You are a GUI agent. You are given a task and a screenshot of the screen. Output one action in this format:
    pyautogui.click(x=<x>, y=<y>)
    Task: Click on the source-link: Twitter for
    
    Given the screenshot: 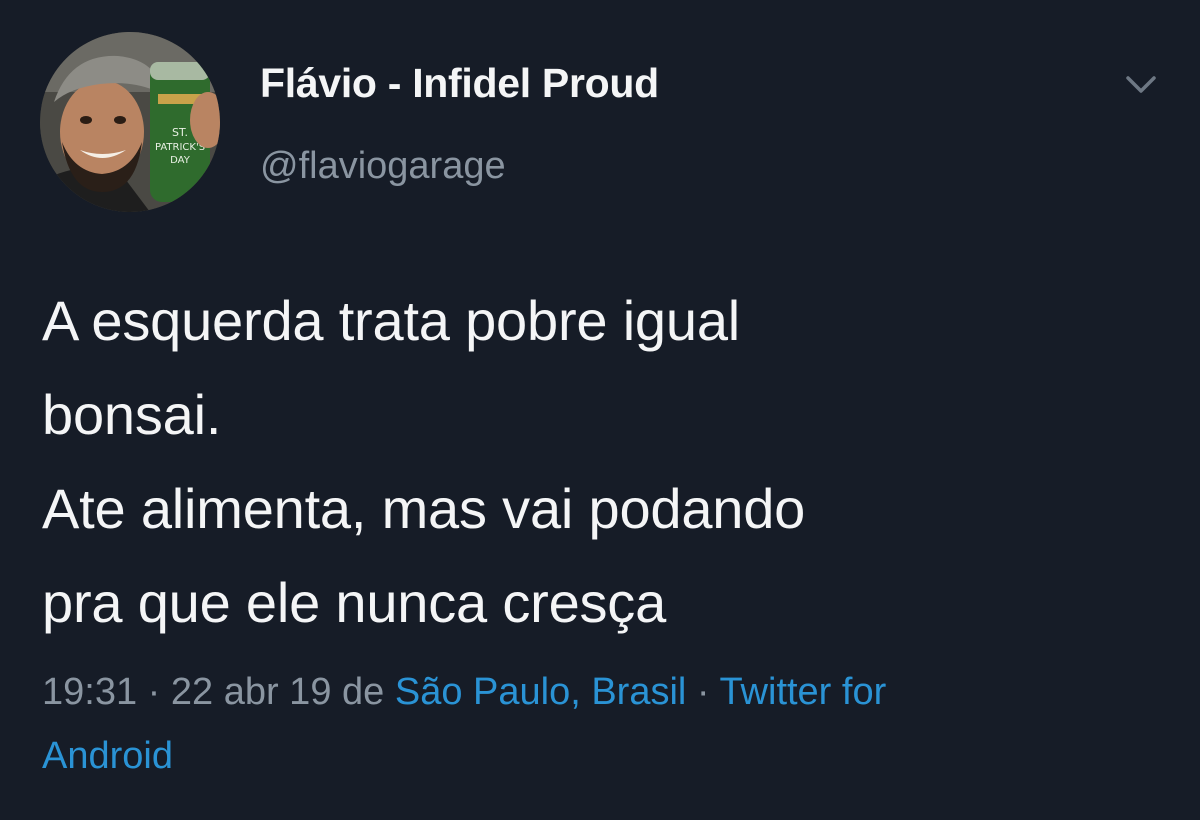 What is the action you would take?
    pyautogui.click(x=802, y=692)
    